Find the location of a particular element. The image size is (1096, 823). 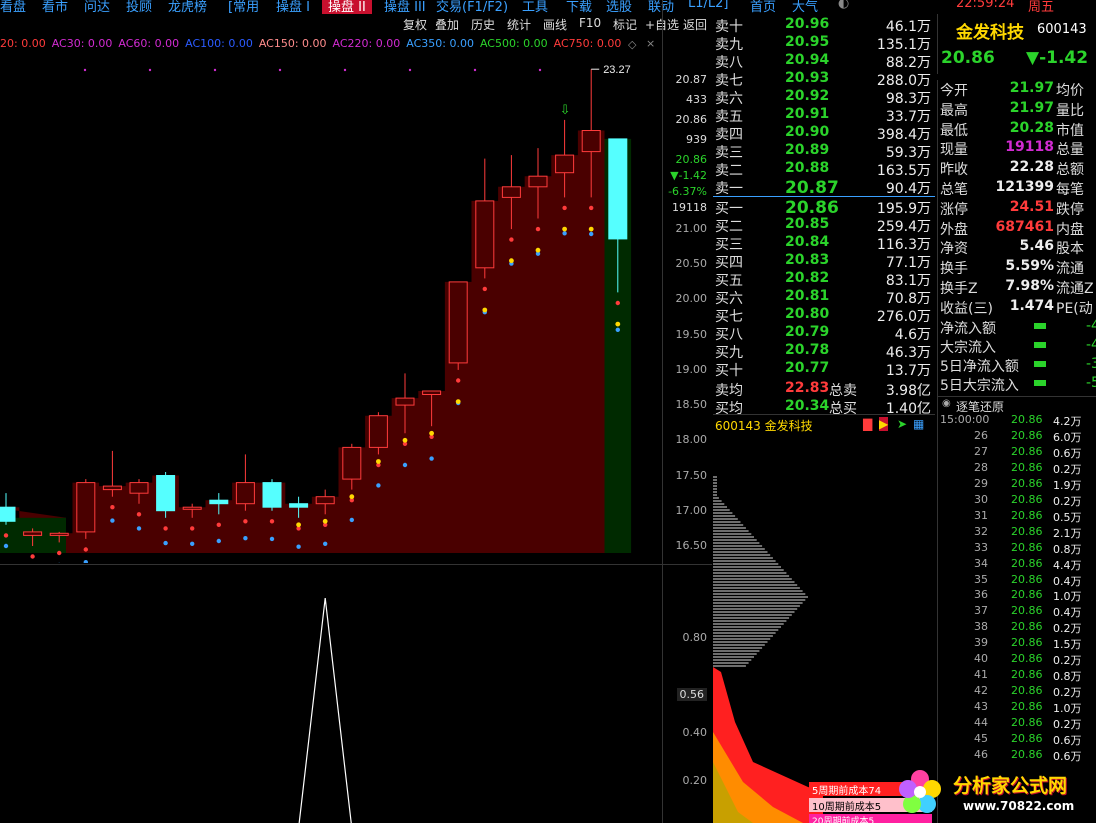

bid-row: 买十 20.77 13.7万 is located at coordinates (824, 369).